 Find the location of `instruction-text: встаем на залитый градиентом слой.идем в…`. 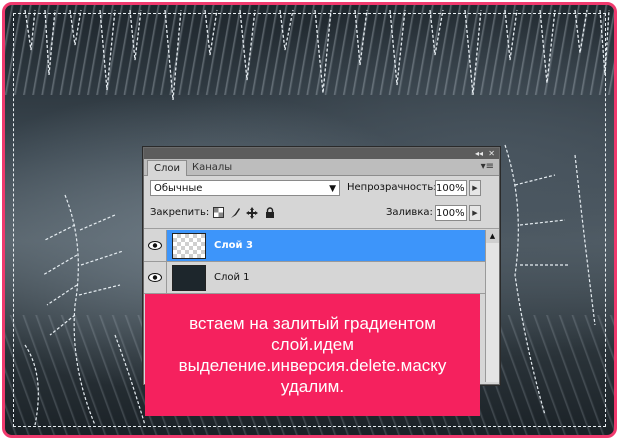

instruction-text: встаем на залитый градиентом слой.идем в… is located at coordinates (312, 355).